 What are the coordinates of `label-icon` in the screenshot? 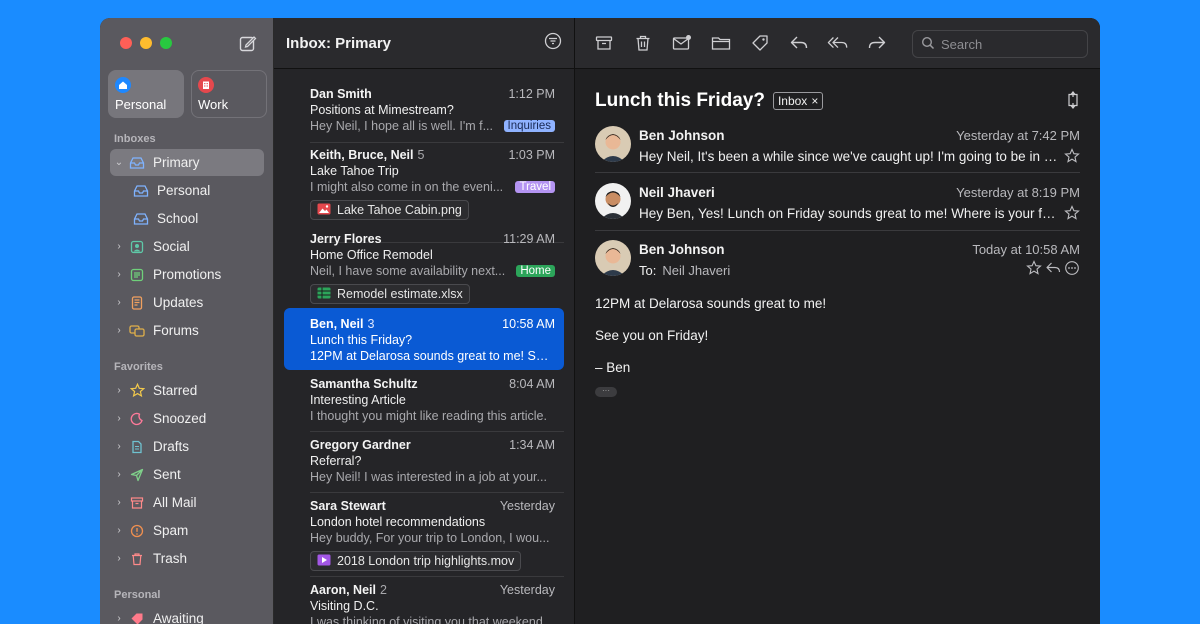 It's located at (760, 43).